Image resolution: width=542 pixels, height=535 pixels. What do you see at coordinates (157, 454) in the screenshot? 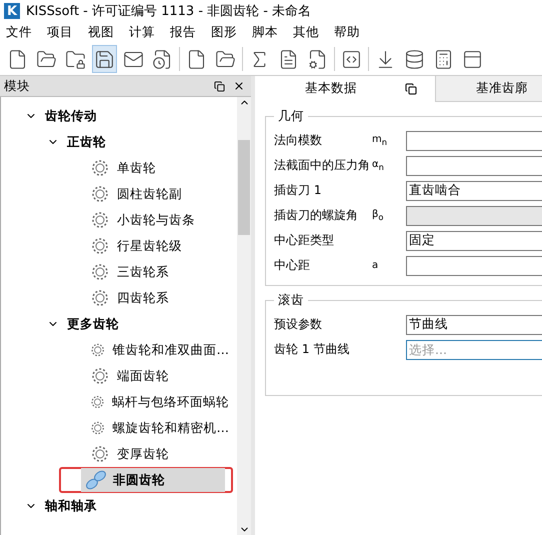
I see `tree-item: 变厚齿轮` at bounding box center [157, 454].